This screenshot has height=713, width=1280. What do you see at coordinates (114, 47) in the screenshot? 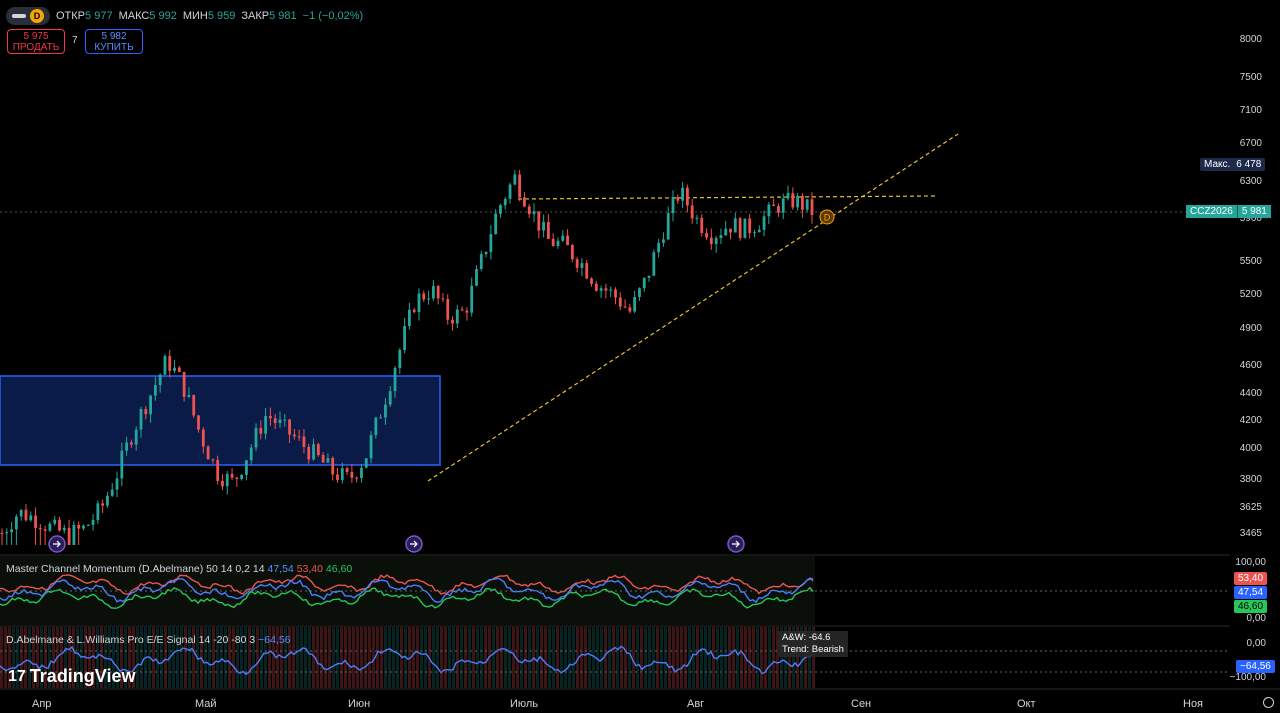
I see `buy-label: КУПИТЬ` at bounding box center [114, 47].